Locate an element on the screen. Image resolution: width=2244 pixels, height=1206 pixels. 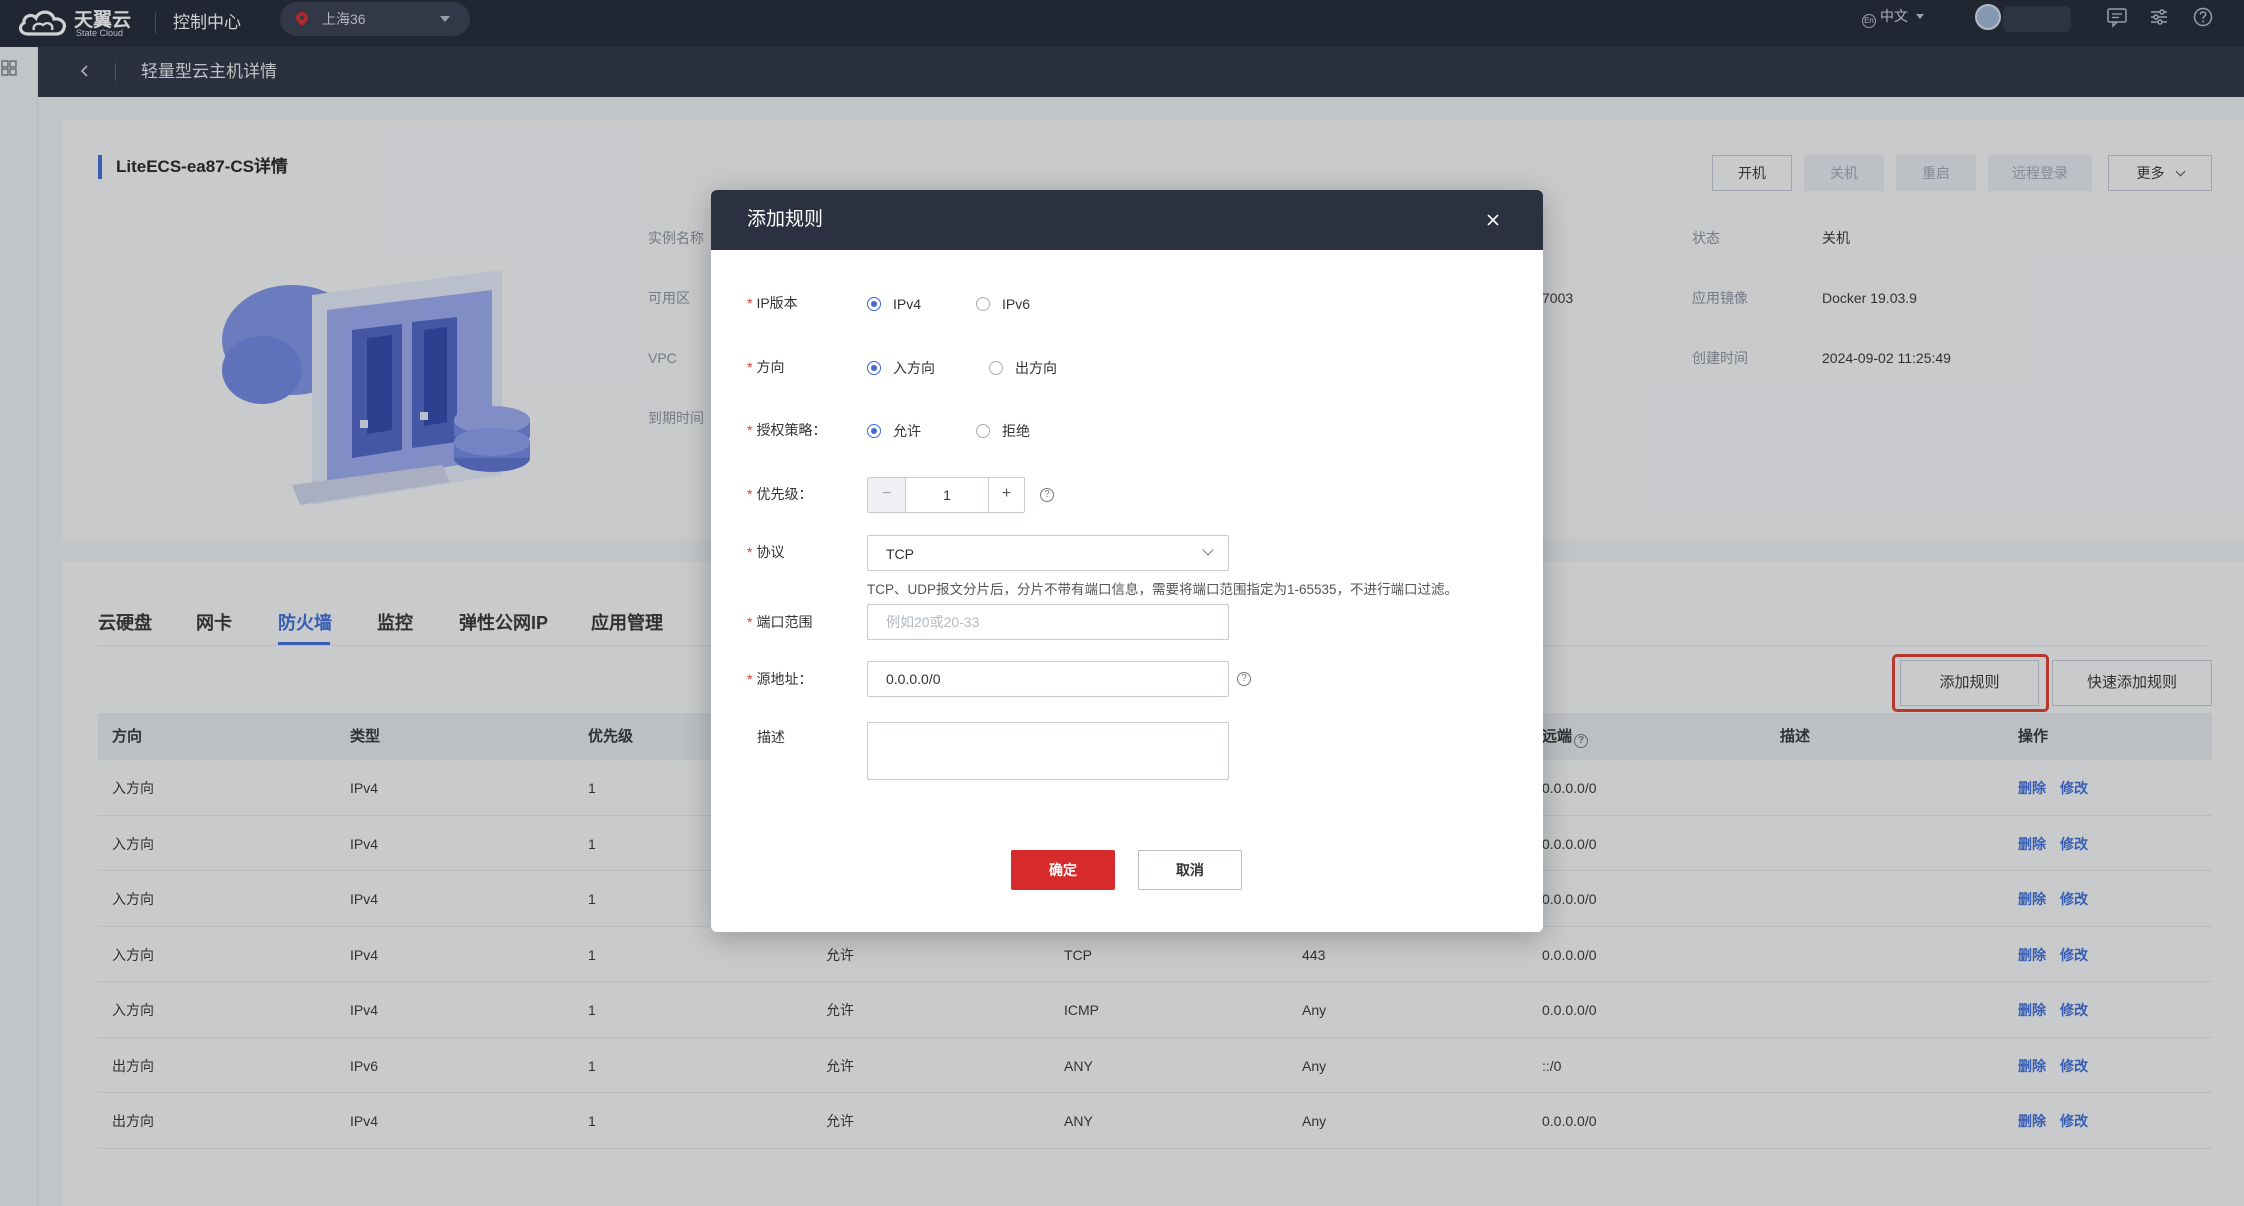
dialog-title: 添加规则 is located at coordinates (785, 219).